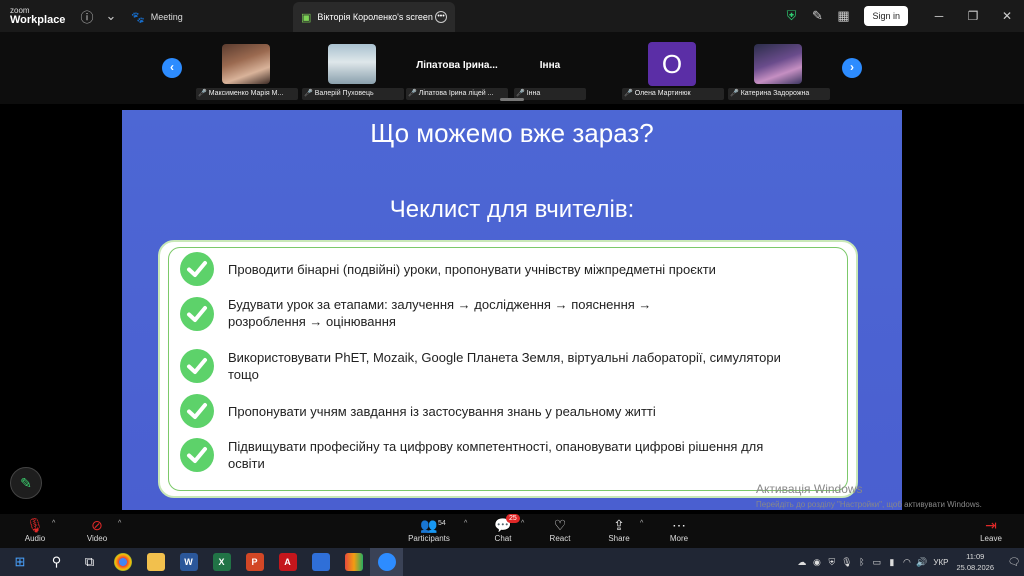 The height and width of the screenshot is (576, 1024). I want to click on participant-name: Олена Мартинюк, so click(662, 93).